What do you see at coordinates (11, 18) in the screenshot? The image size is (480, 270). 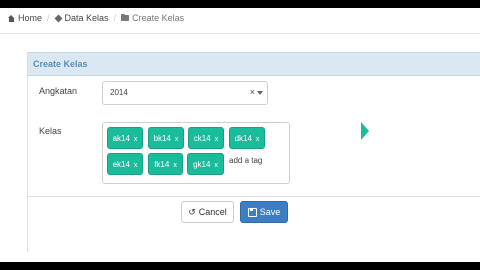 I see `home-icon` at bounding box center [11, 18].